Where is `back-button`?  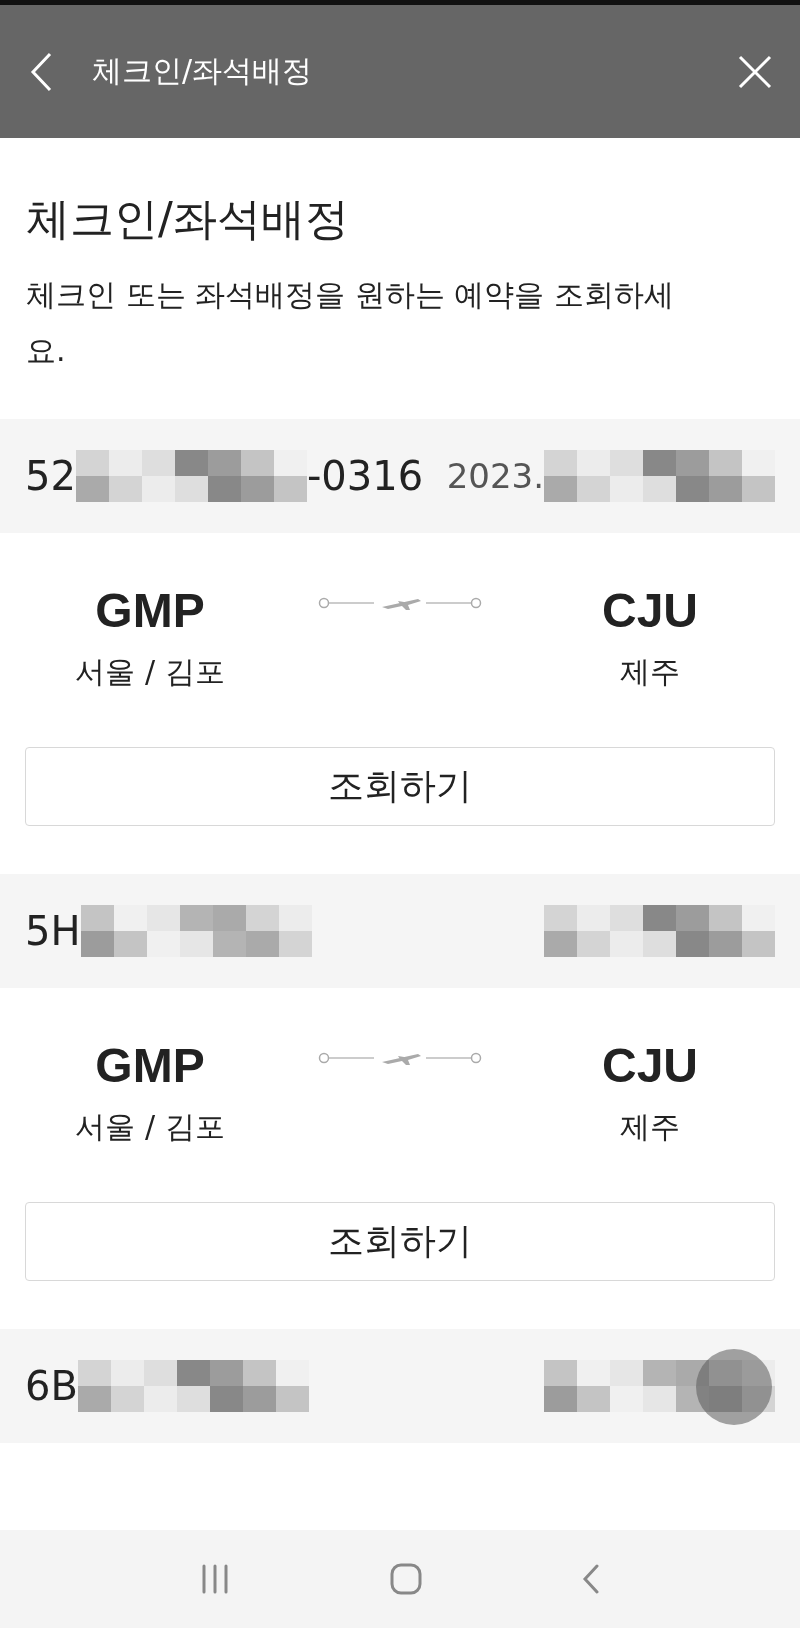 back-button is located at coordinates (41, 71).